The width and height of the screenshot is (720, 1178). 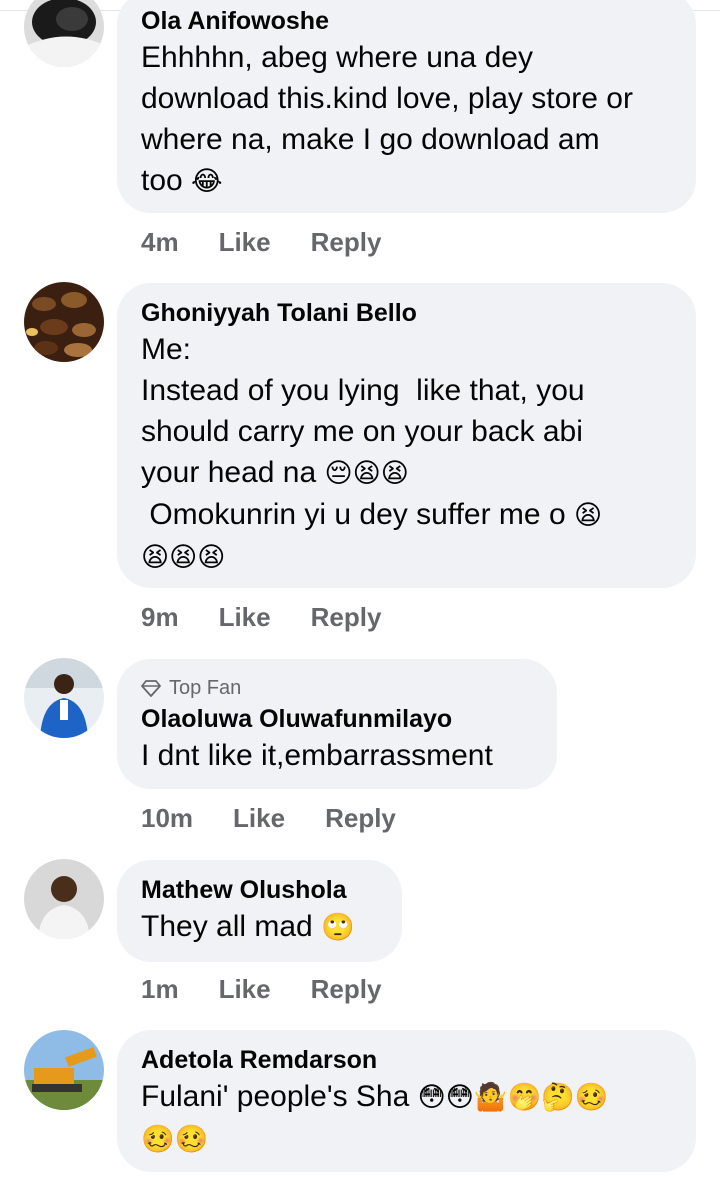 What do you see at coordinates (160, 617) in the screenshot?
I see `comment-time: 9m` at bounding box center [160, 617].